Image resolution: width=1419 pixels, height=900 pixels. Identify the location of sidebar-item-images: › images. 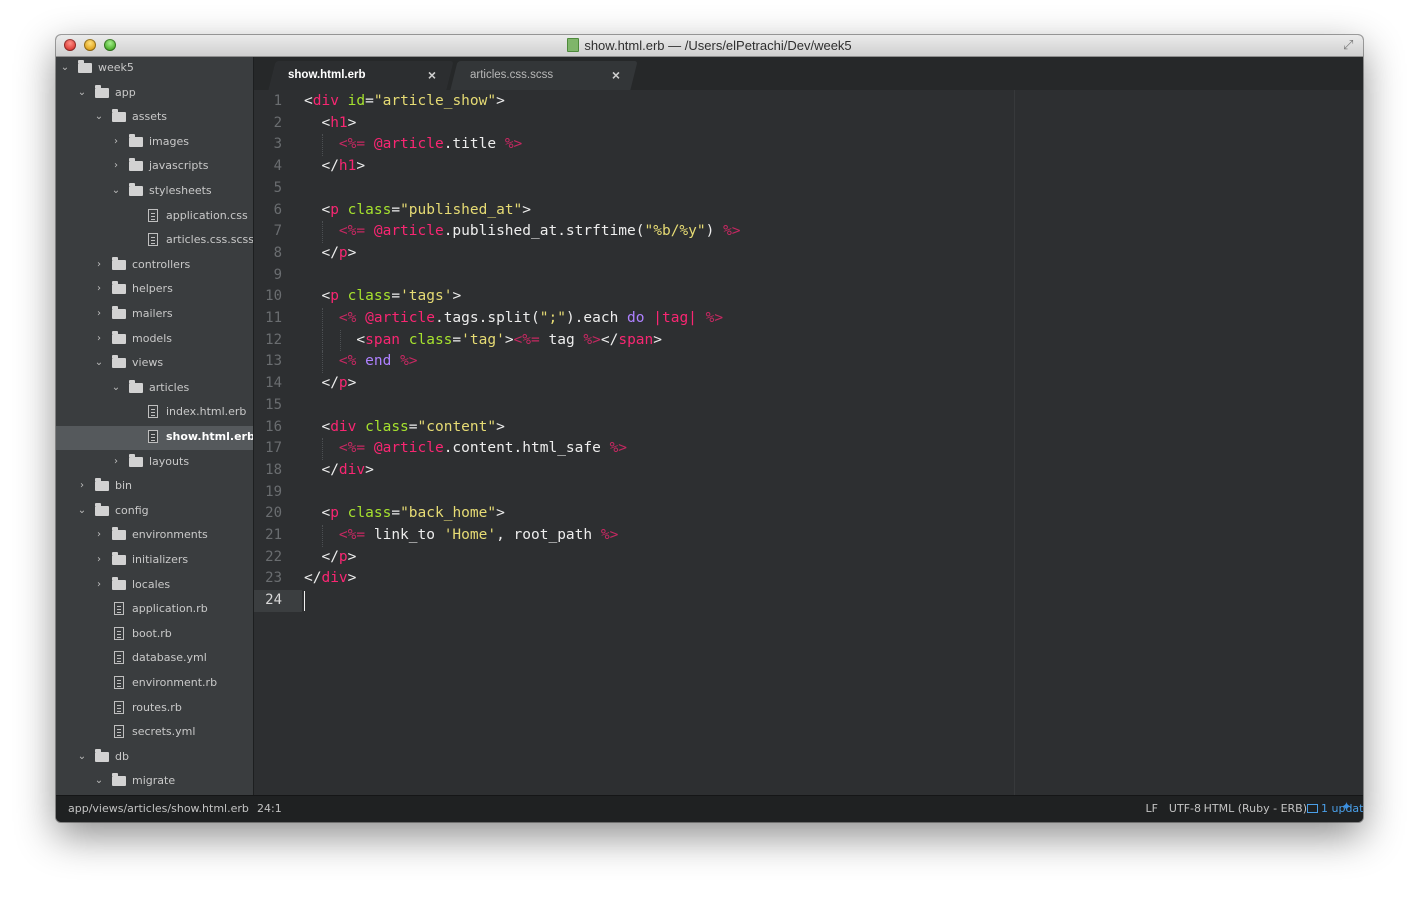
(154, 143).